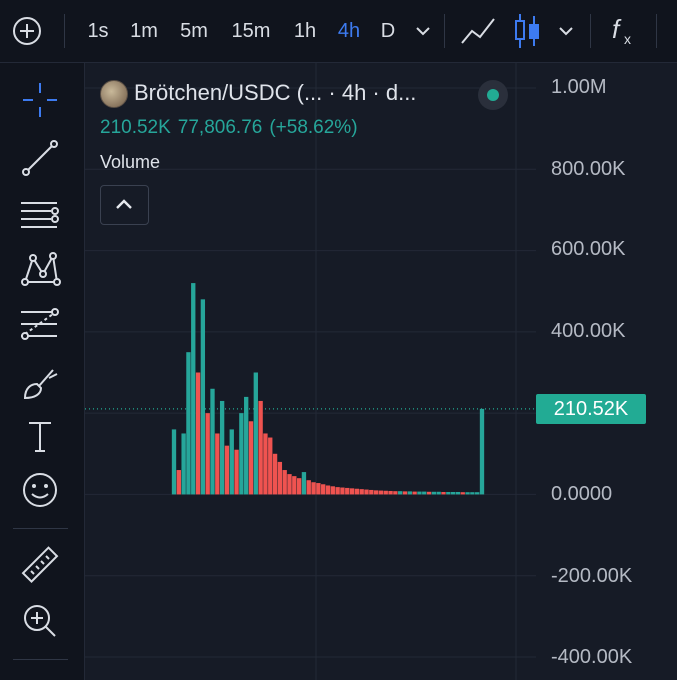  I want to click on price-axis-label: 0.0000, so click(582, 494).